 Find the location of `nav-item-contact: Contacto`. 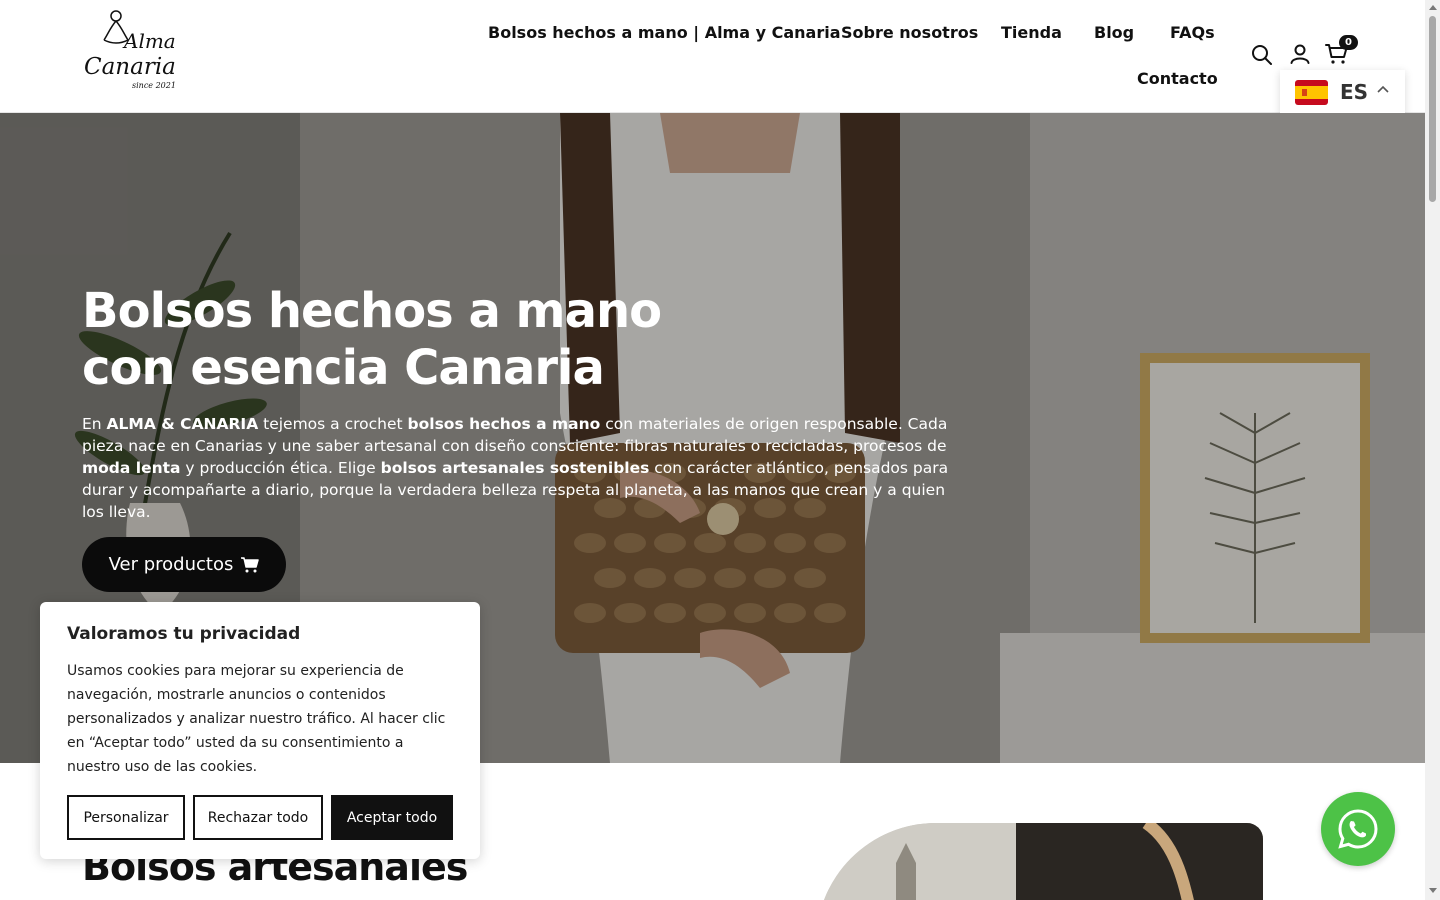

nav-item-contact: Contacto is located at coordinates (1177, 78).